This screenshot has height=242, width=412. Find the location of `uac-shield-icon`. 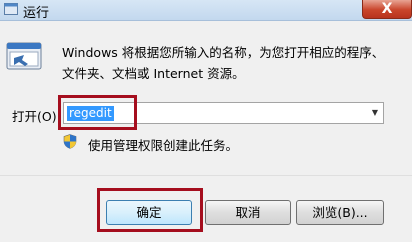

uac-shield-icon is located at coordinates (70, 141).